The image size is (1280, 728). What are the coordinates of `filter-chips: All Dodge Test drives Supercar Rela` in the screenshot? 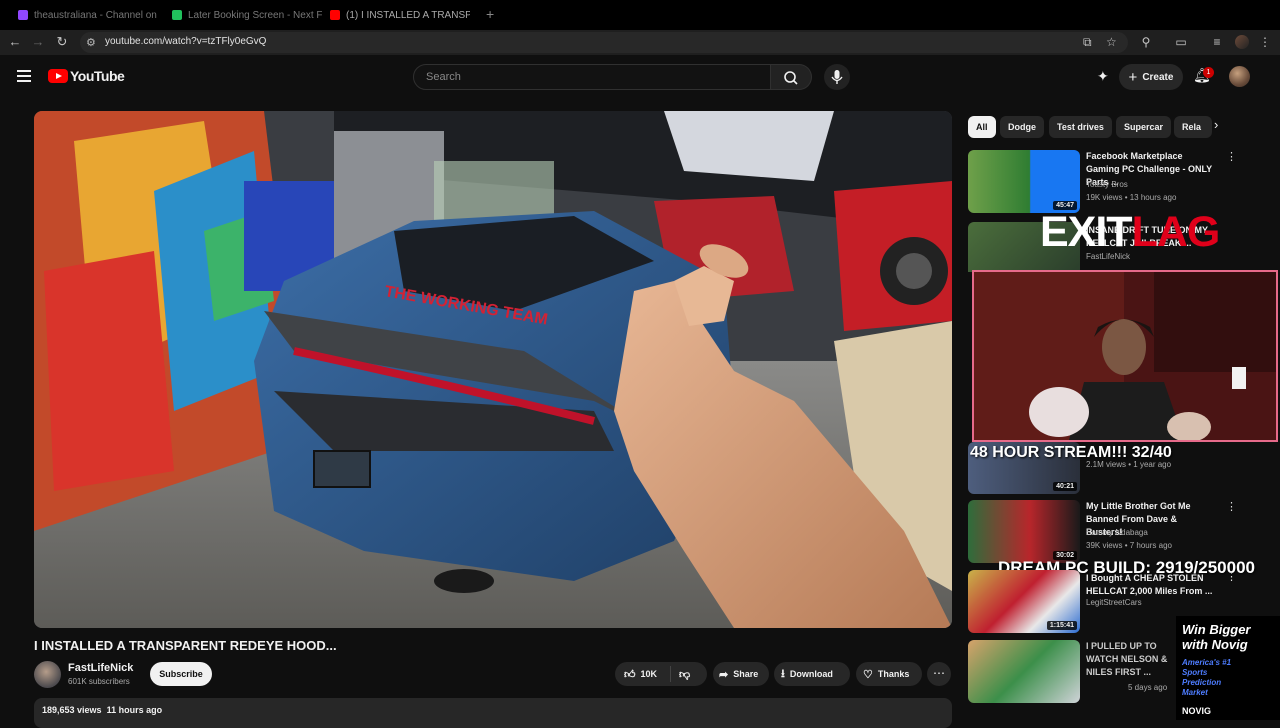 It's located at (1098, 127).